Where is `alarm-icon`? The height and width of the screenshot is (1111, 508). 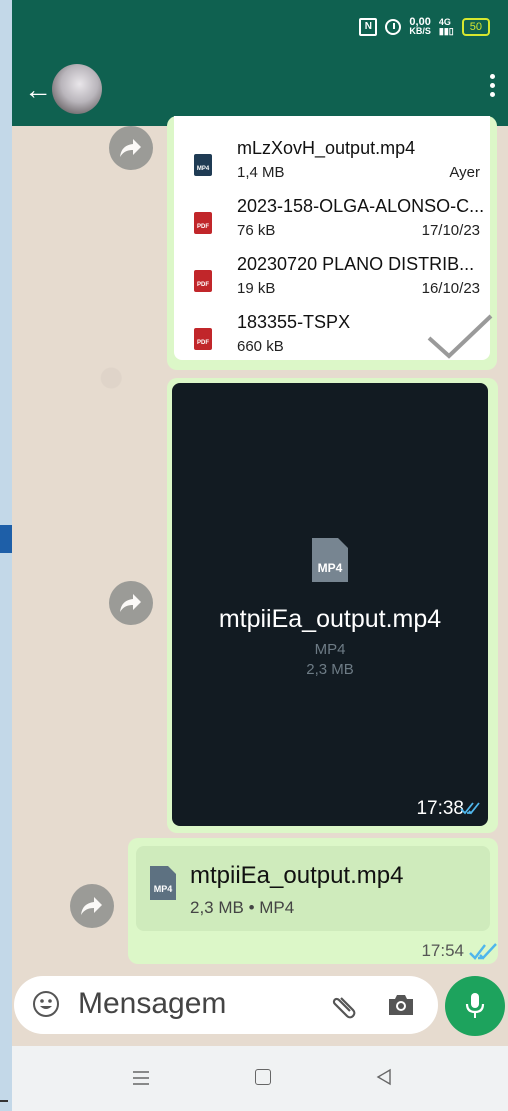
alarm-icon is located at coordinates (393, 27).